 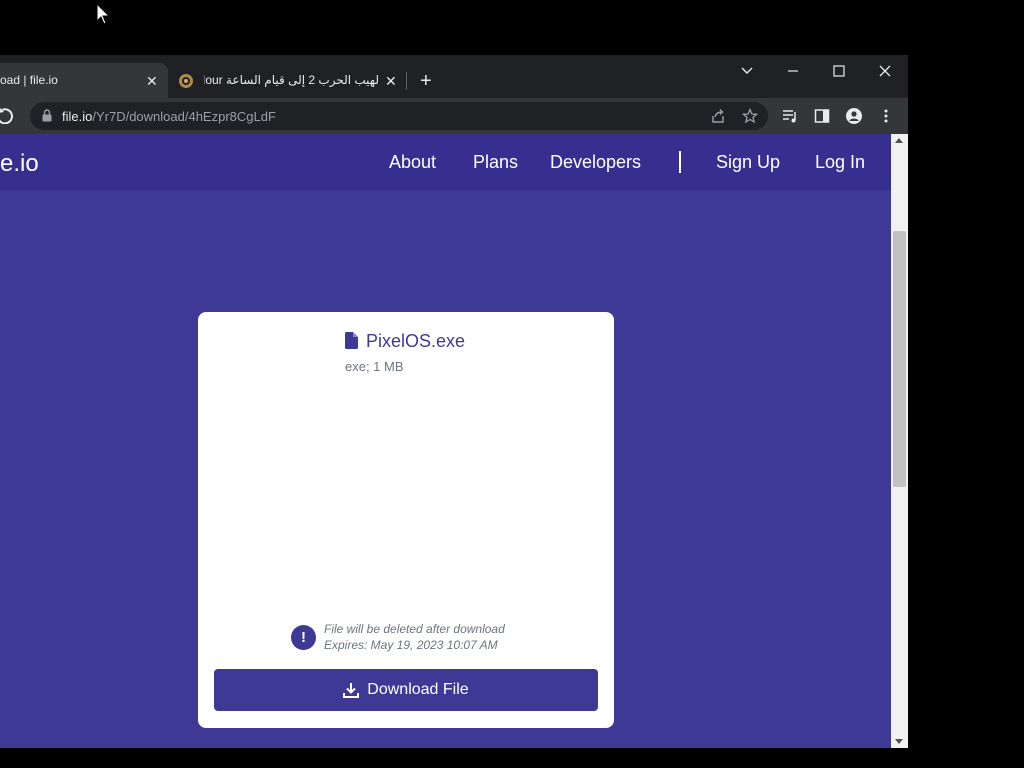 What do you see at coordinates (47, 115) in the screenshot?
I see `lock-icon` at bounding box center [47, 115].